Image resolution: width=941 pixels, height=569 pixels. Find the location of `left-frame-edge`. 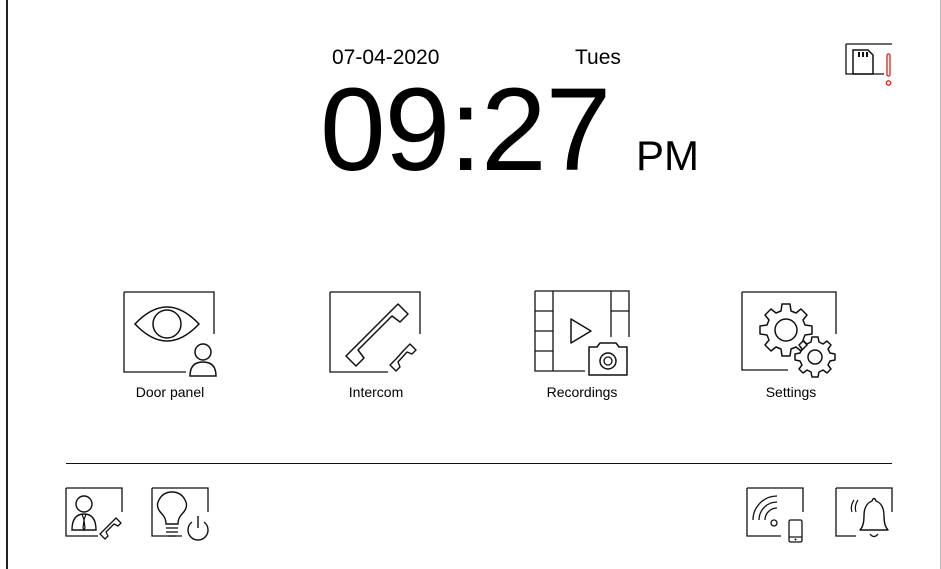

left-frame-edge is located at coordinates (7, 284).